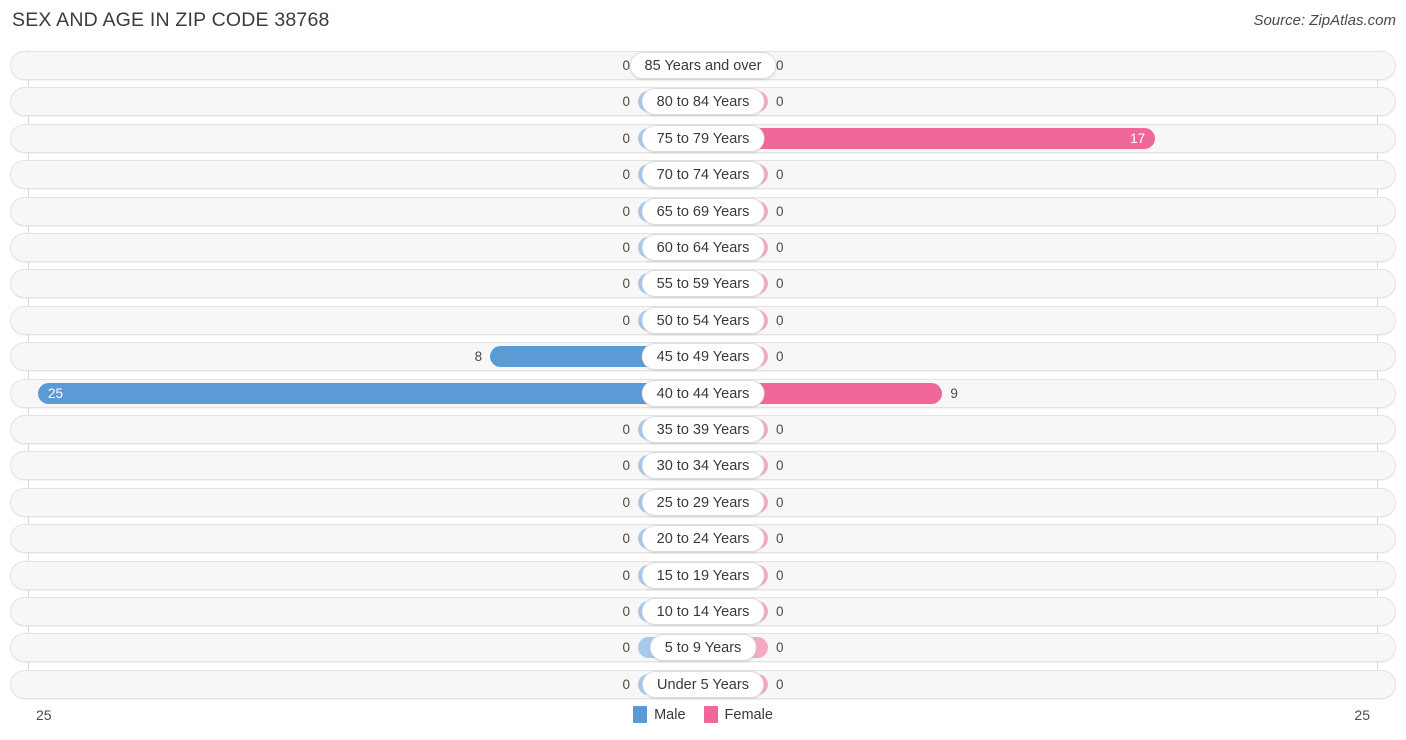  I want to click on age-group-label: 40 to 44 Years, so click(703, 393).